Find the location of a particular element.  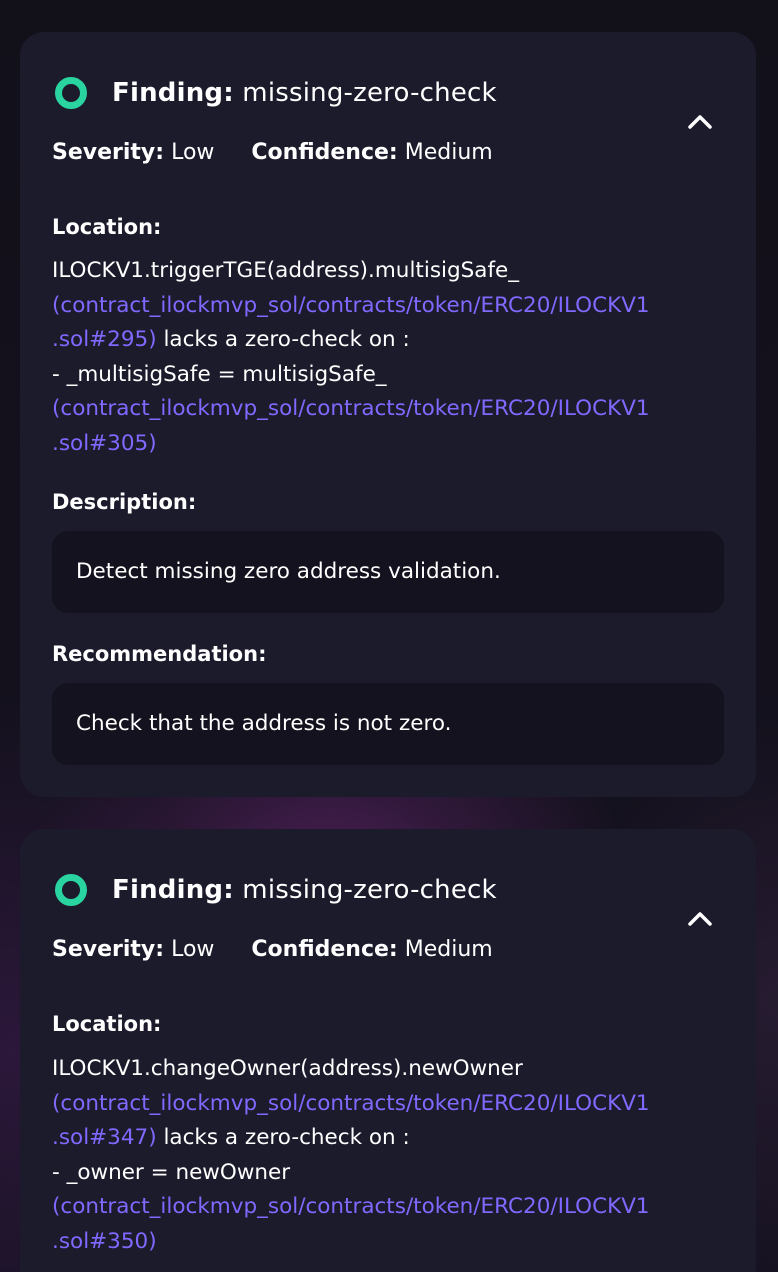

location-line: - _multisigSafe = multisigSafe_ is located at coordinates (219, 374).